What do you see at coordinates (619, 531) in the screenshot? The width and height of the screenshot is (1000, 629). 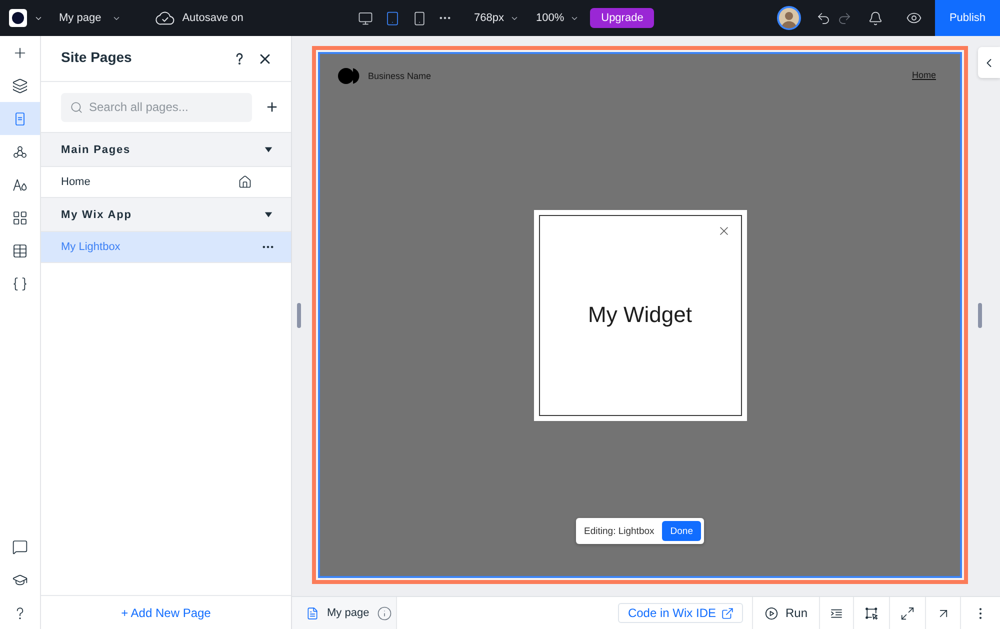 I see `edit-label: Editing: Lightbox` at bounding box center [619, 531].